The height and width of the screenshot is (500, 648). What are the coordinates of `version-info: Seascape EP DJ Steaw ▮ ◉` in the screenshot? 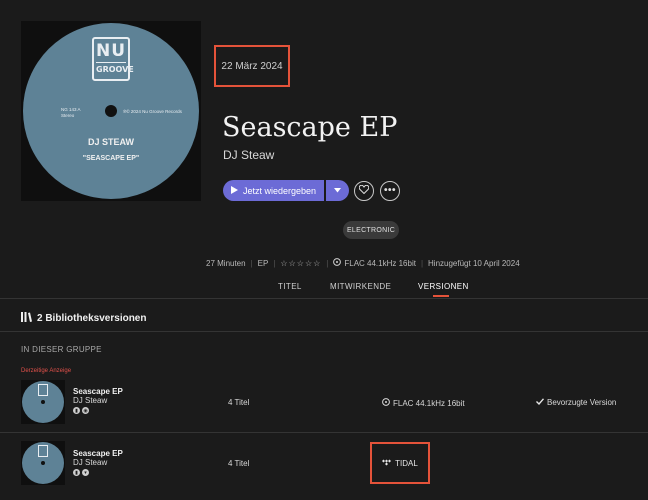 It's located at (98, 400).